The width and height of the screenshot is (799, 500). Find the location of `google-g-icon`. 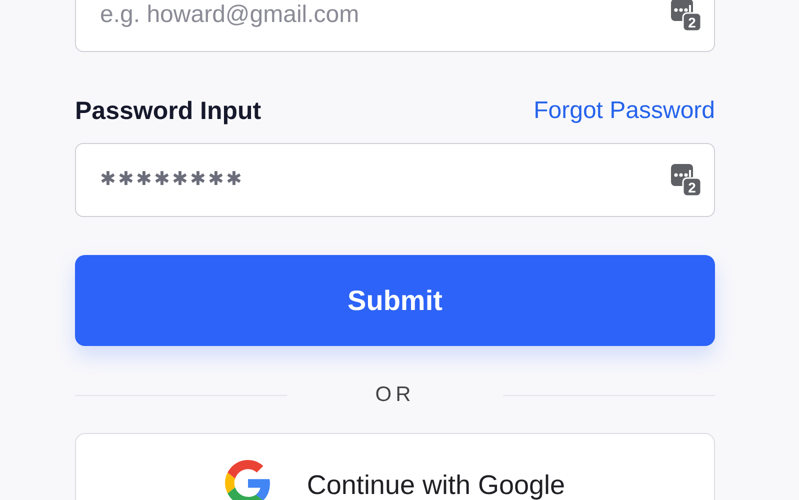

google-g-icon is located at coordinates (247, 480).